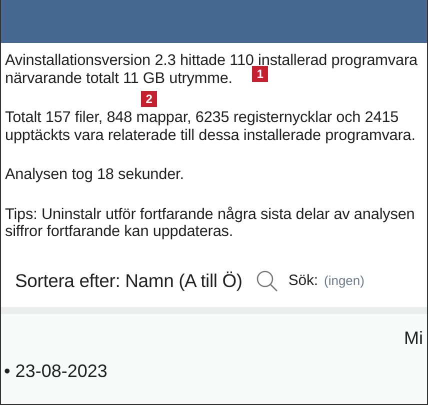 The image size is (428, 406). What do you see at coordinates (413, 338) in the screenshot?
I see `column-text: Mi` at bounding box center [413, 338].